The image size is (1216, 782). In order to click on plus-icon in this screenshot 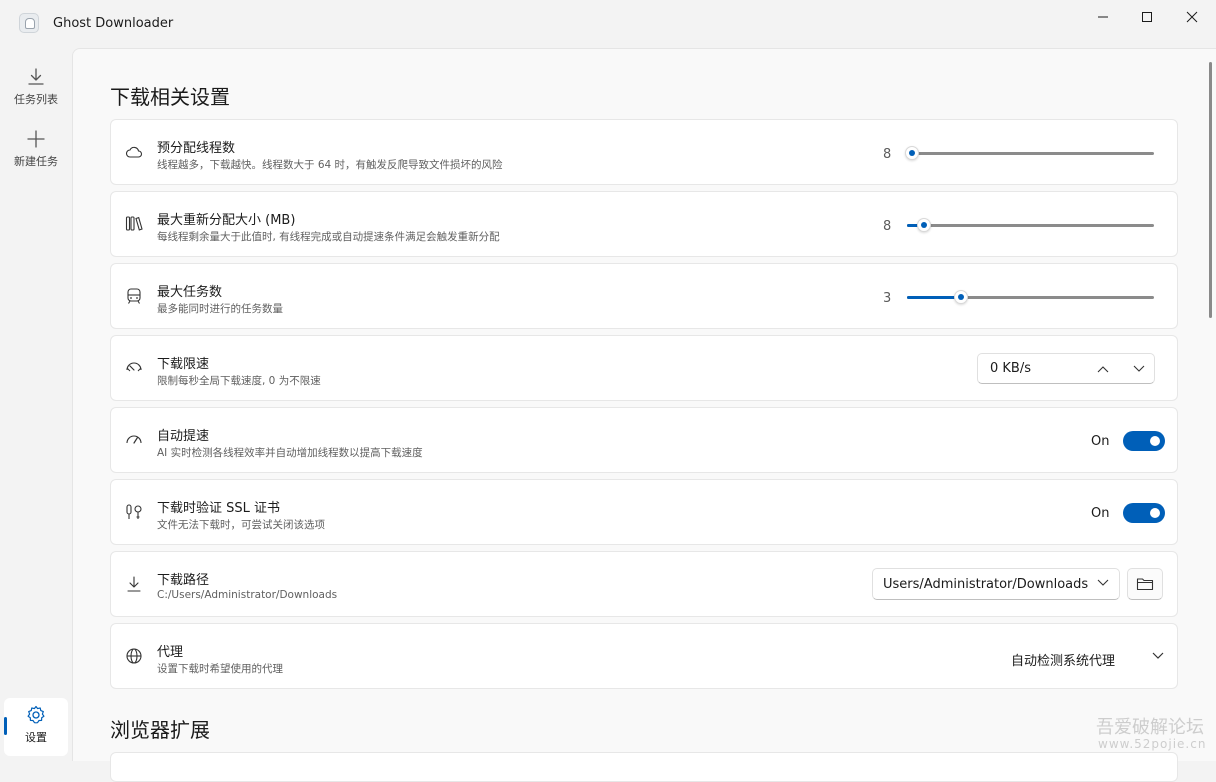, I will do `click(36, 139)`.